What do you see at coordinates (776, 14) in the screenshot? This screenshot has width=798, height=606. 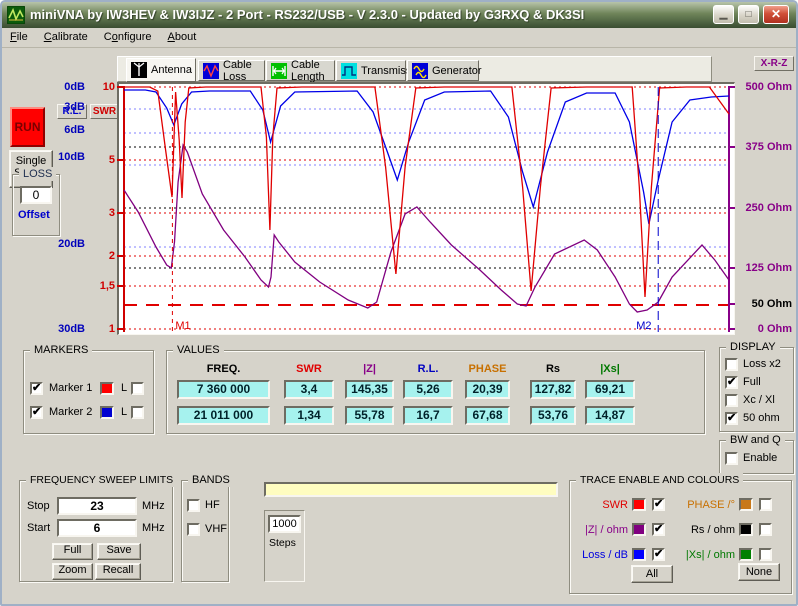 I see `close-button: ✕` at bounding box center [776, 14].